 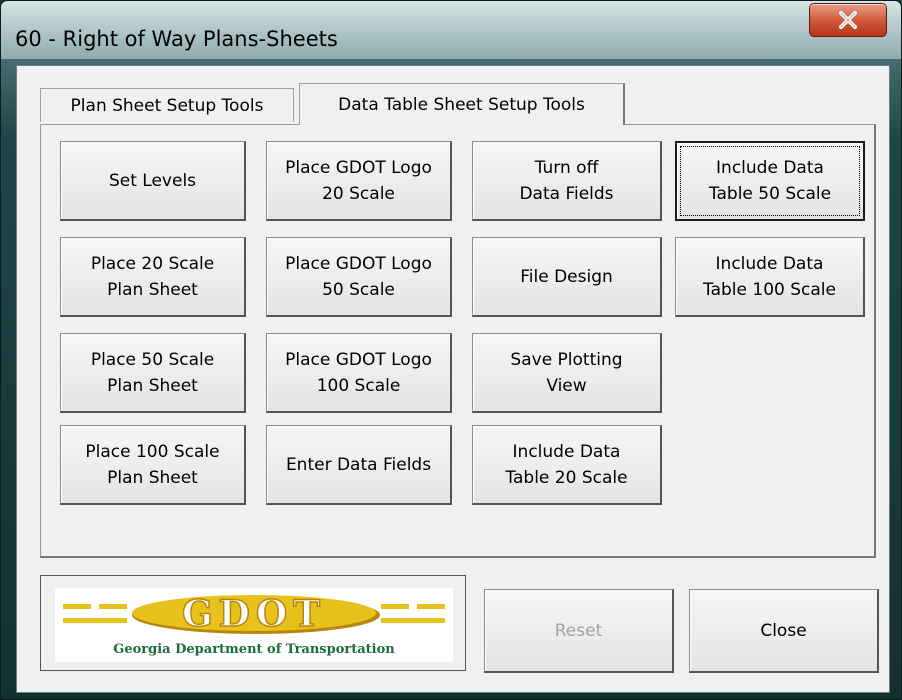 I want to click on place-50-scale-plan-sheet-button: Place 50 Scale Plan Sheet, so click(x=153, y=373).